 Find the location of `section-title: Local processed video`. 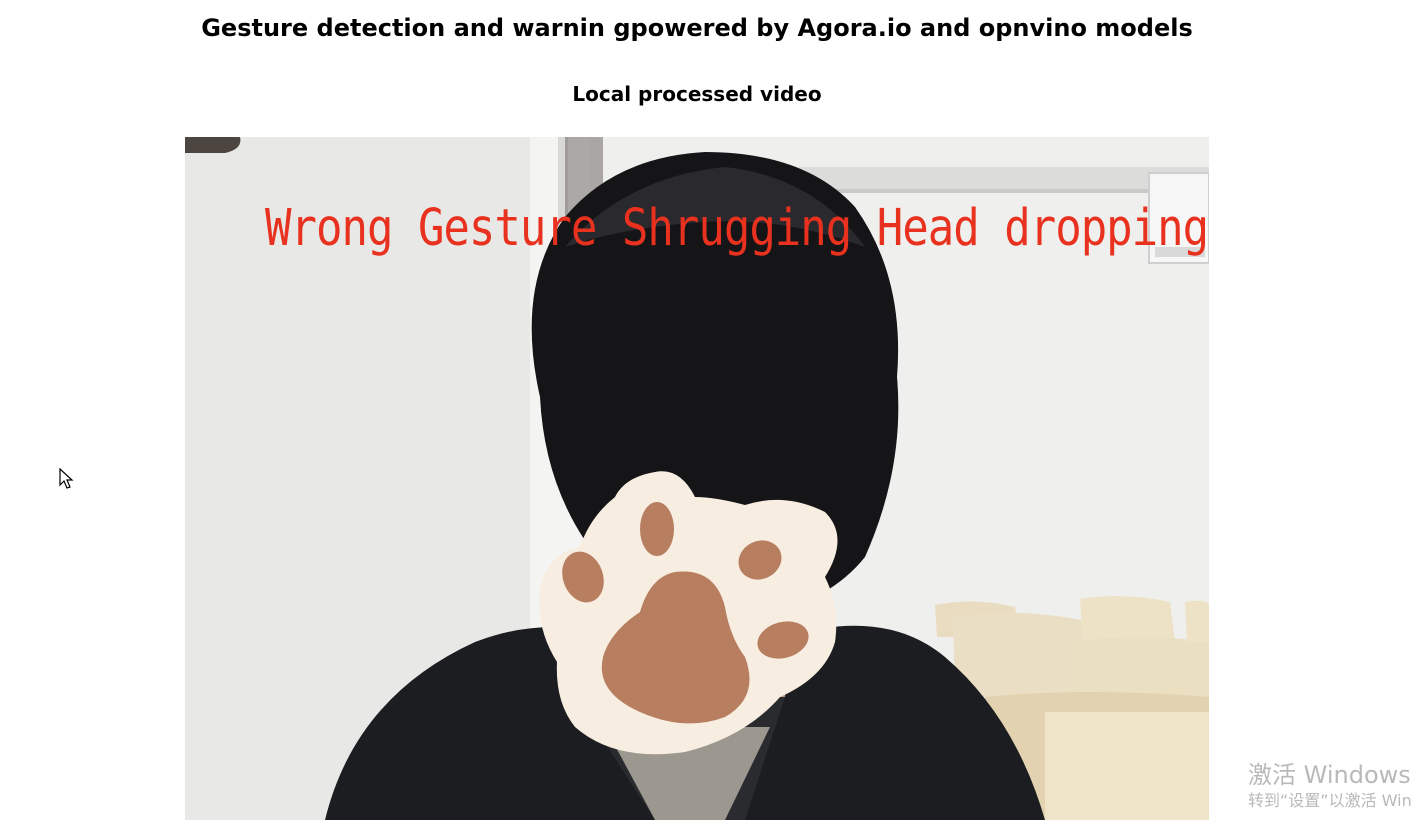

section-title: Local processed video is located at coordinates (697, 94).